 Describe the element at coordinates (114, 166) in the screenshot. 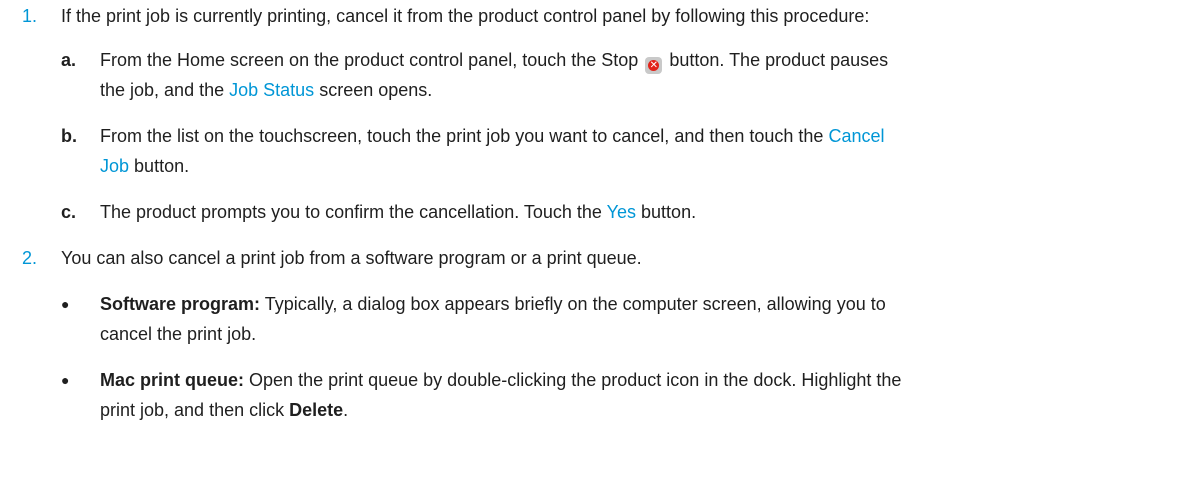

I see `cancel-job-link-continued: Job` at that location.